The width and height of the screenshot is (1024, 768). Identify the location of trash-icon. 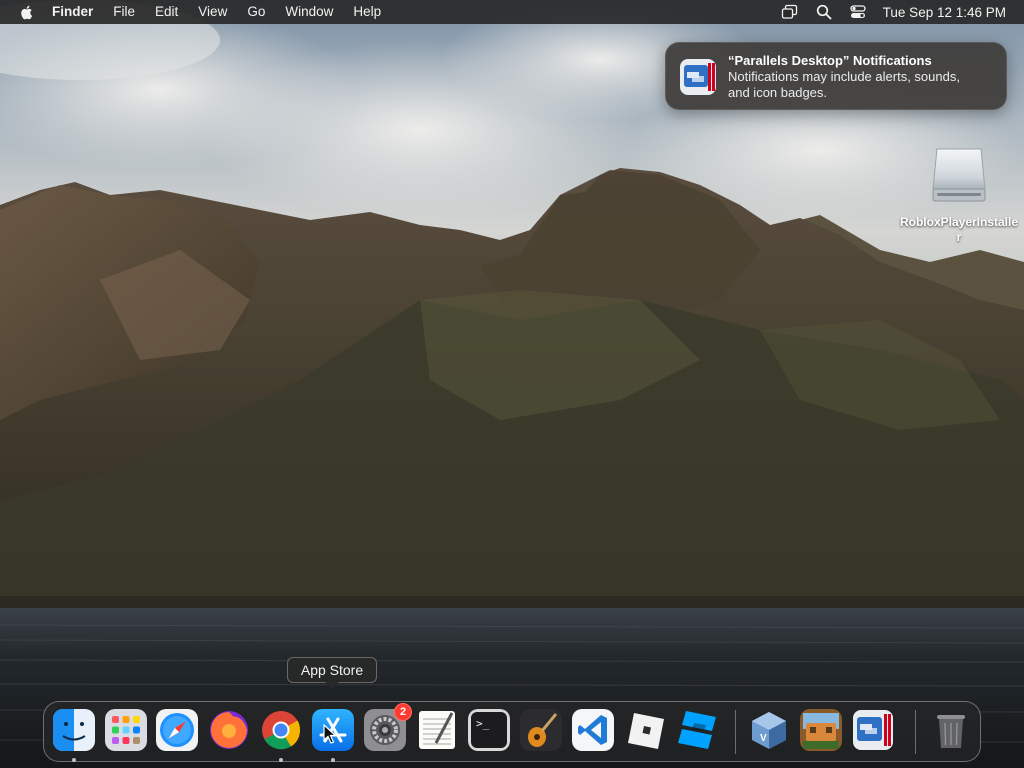
(951, 730).